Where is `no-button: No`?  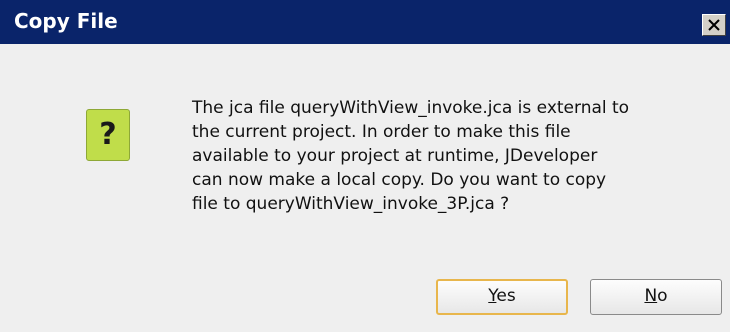
no-button: No is located at coordinates (656, 297).